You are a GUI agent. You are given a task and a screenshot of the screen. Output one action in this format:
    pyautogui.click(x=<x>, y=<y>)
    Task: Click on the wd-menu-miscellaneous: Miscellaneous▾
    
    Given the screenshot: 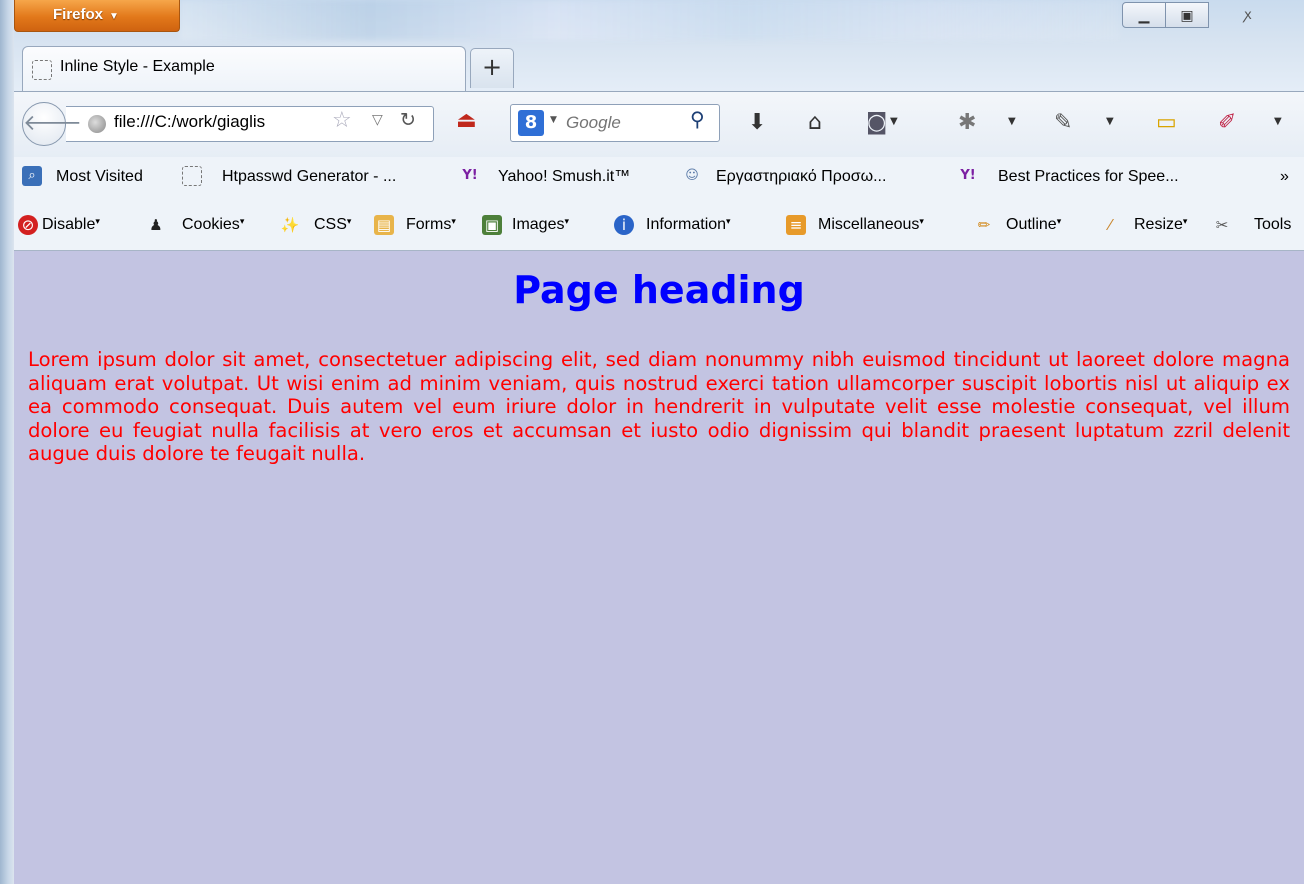 What is the action you would take?
    pyautogui.click(x=871, y=225)
    